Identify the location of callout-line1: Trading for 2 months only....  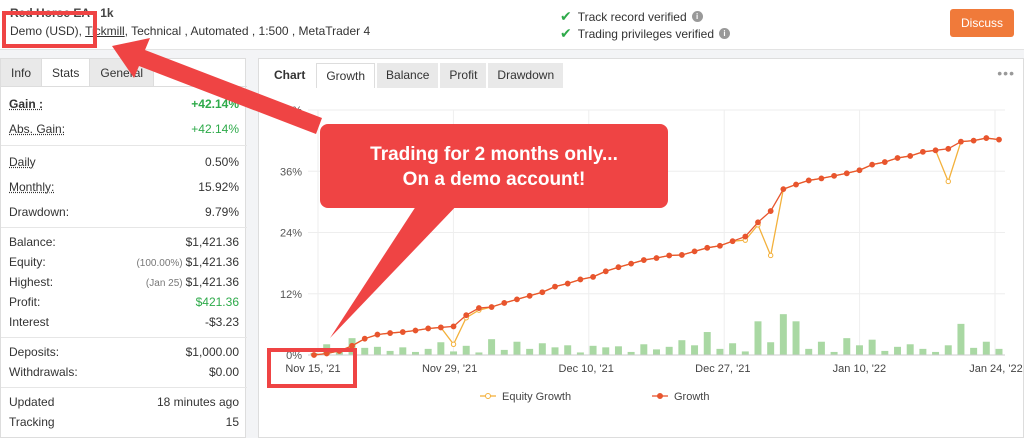
(494, 154).